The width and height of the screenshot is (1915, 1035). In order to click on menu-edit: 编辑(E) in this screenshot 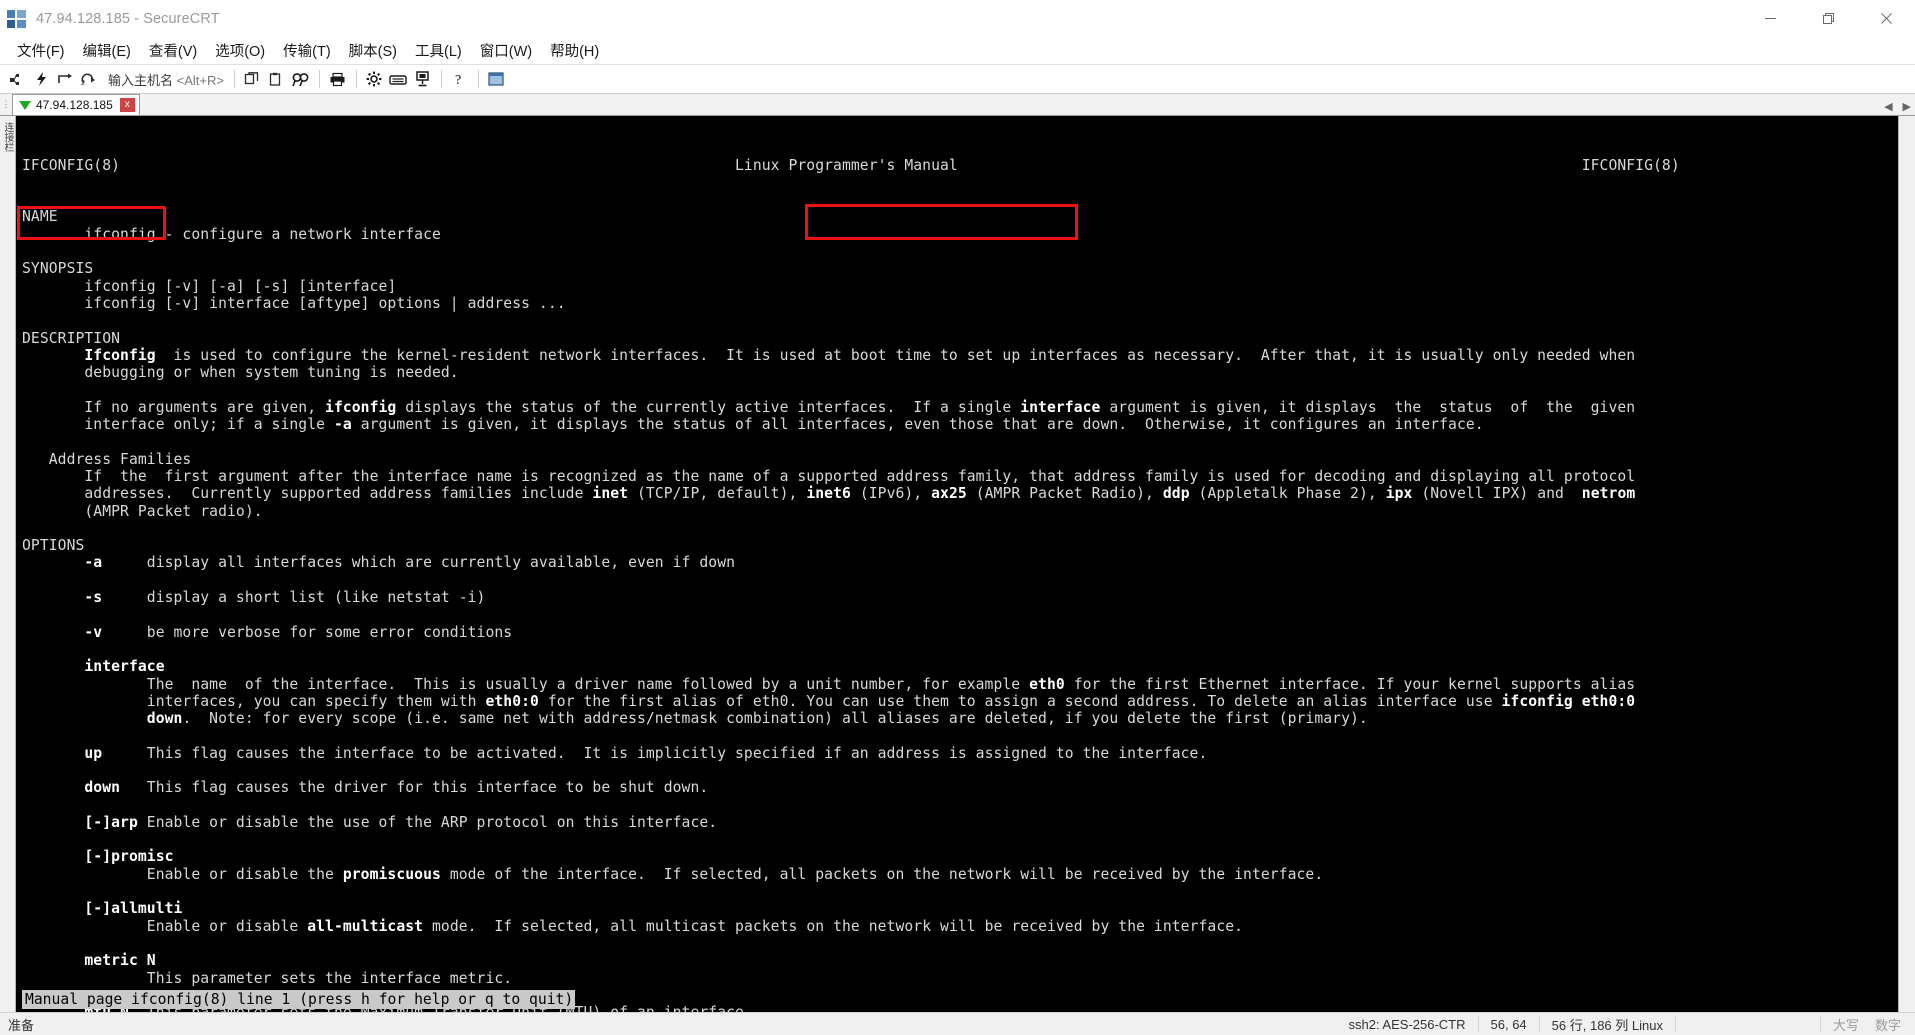, I will do `click(107, 51)`.